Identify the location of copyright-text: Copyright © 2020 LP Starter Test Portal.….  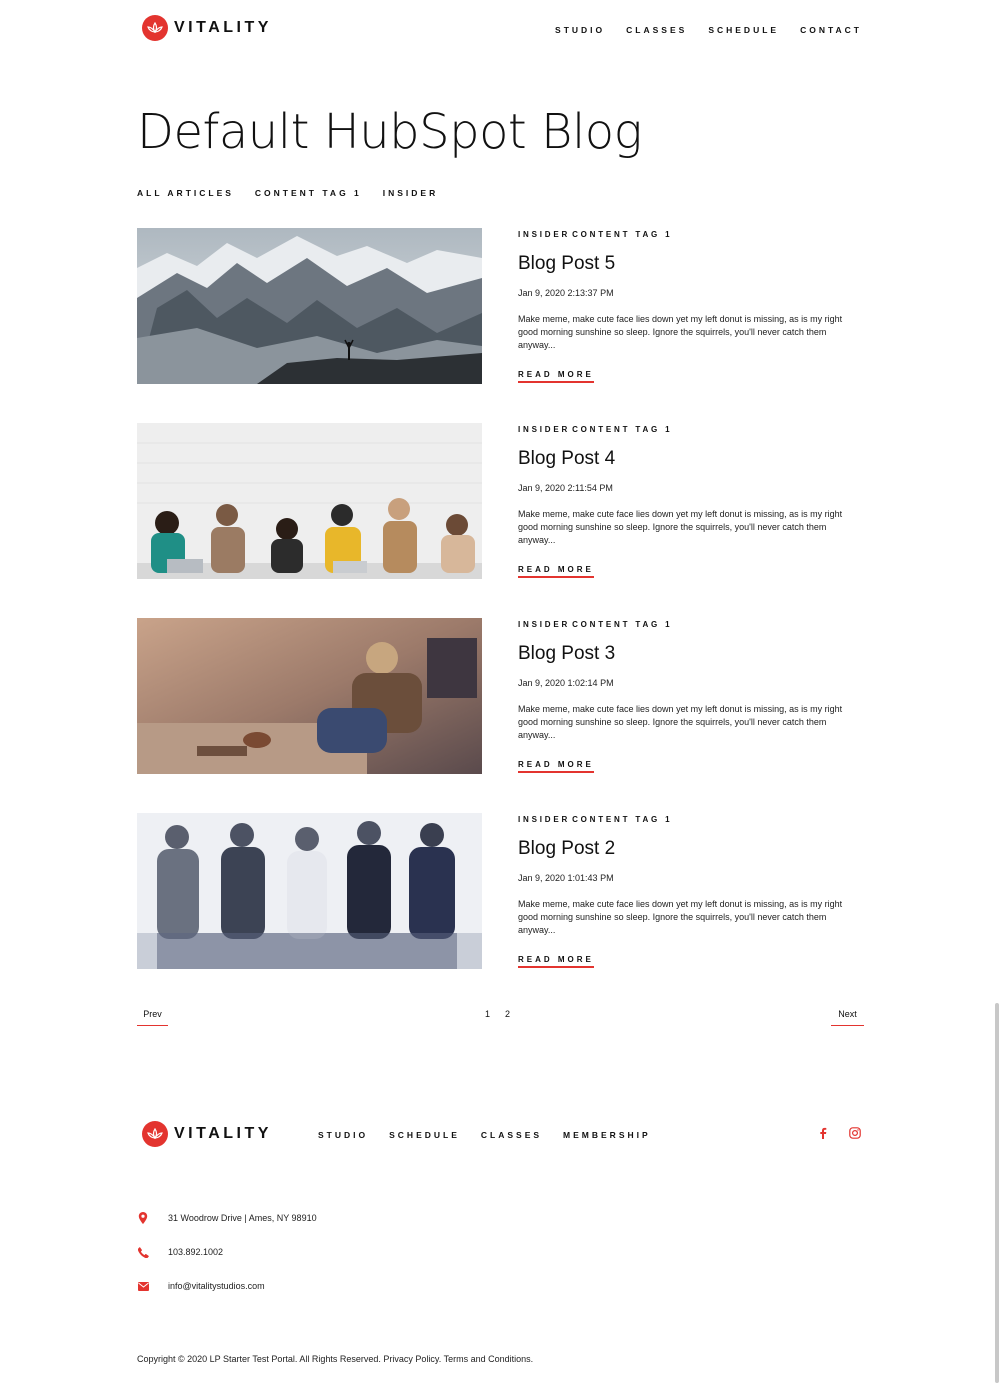
(335, 1359).